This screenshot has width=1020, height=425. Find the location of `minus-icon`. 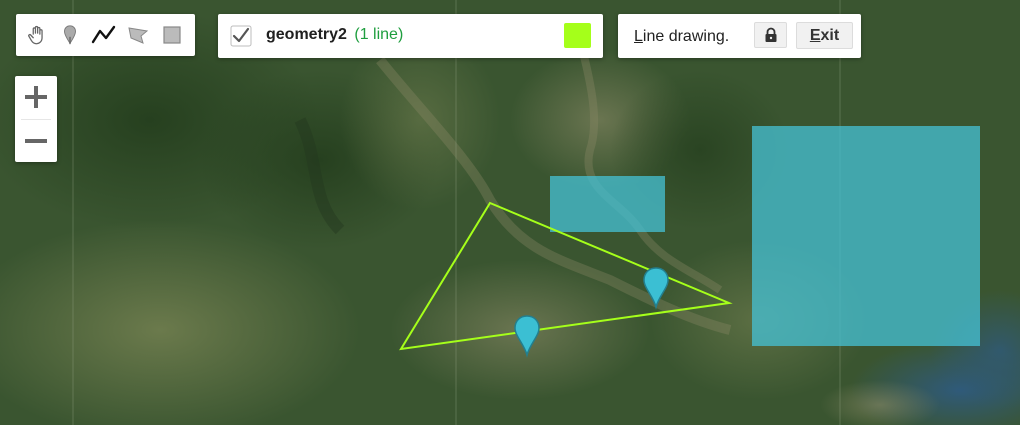

minus-icon is located at coordinates (36, 141).